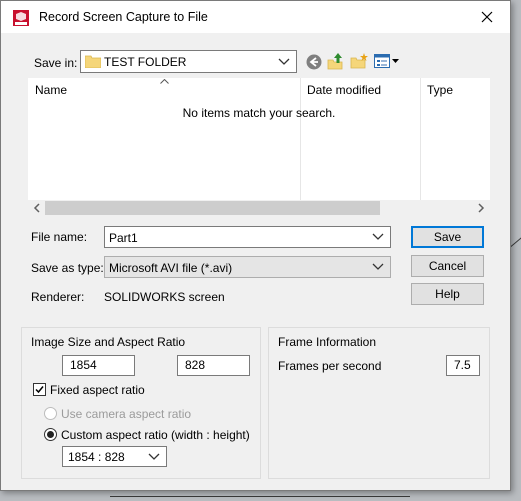  I want to click on save-in-dropdown: TEST FOLDER, so click(188, 61).